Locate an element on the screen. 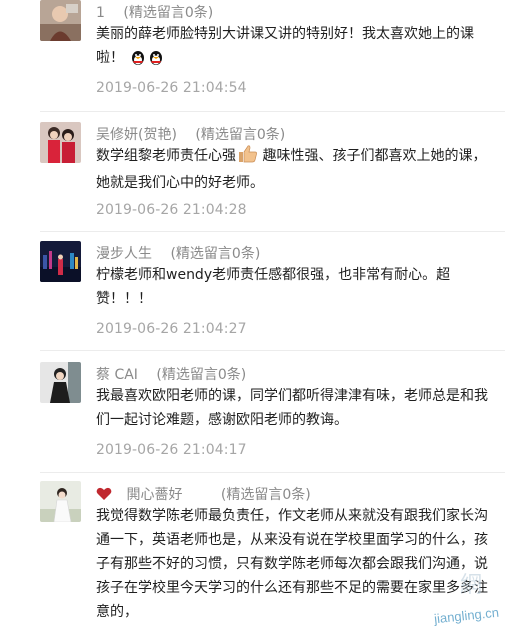 The height and width of the screenshot is (629, 505). thumbs-up-icon is located at coordinates (248, 158).